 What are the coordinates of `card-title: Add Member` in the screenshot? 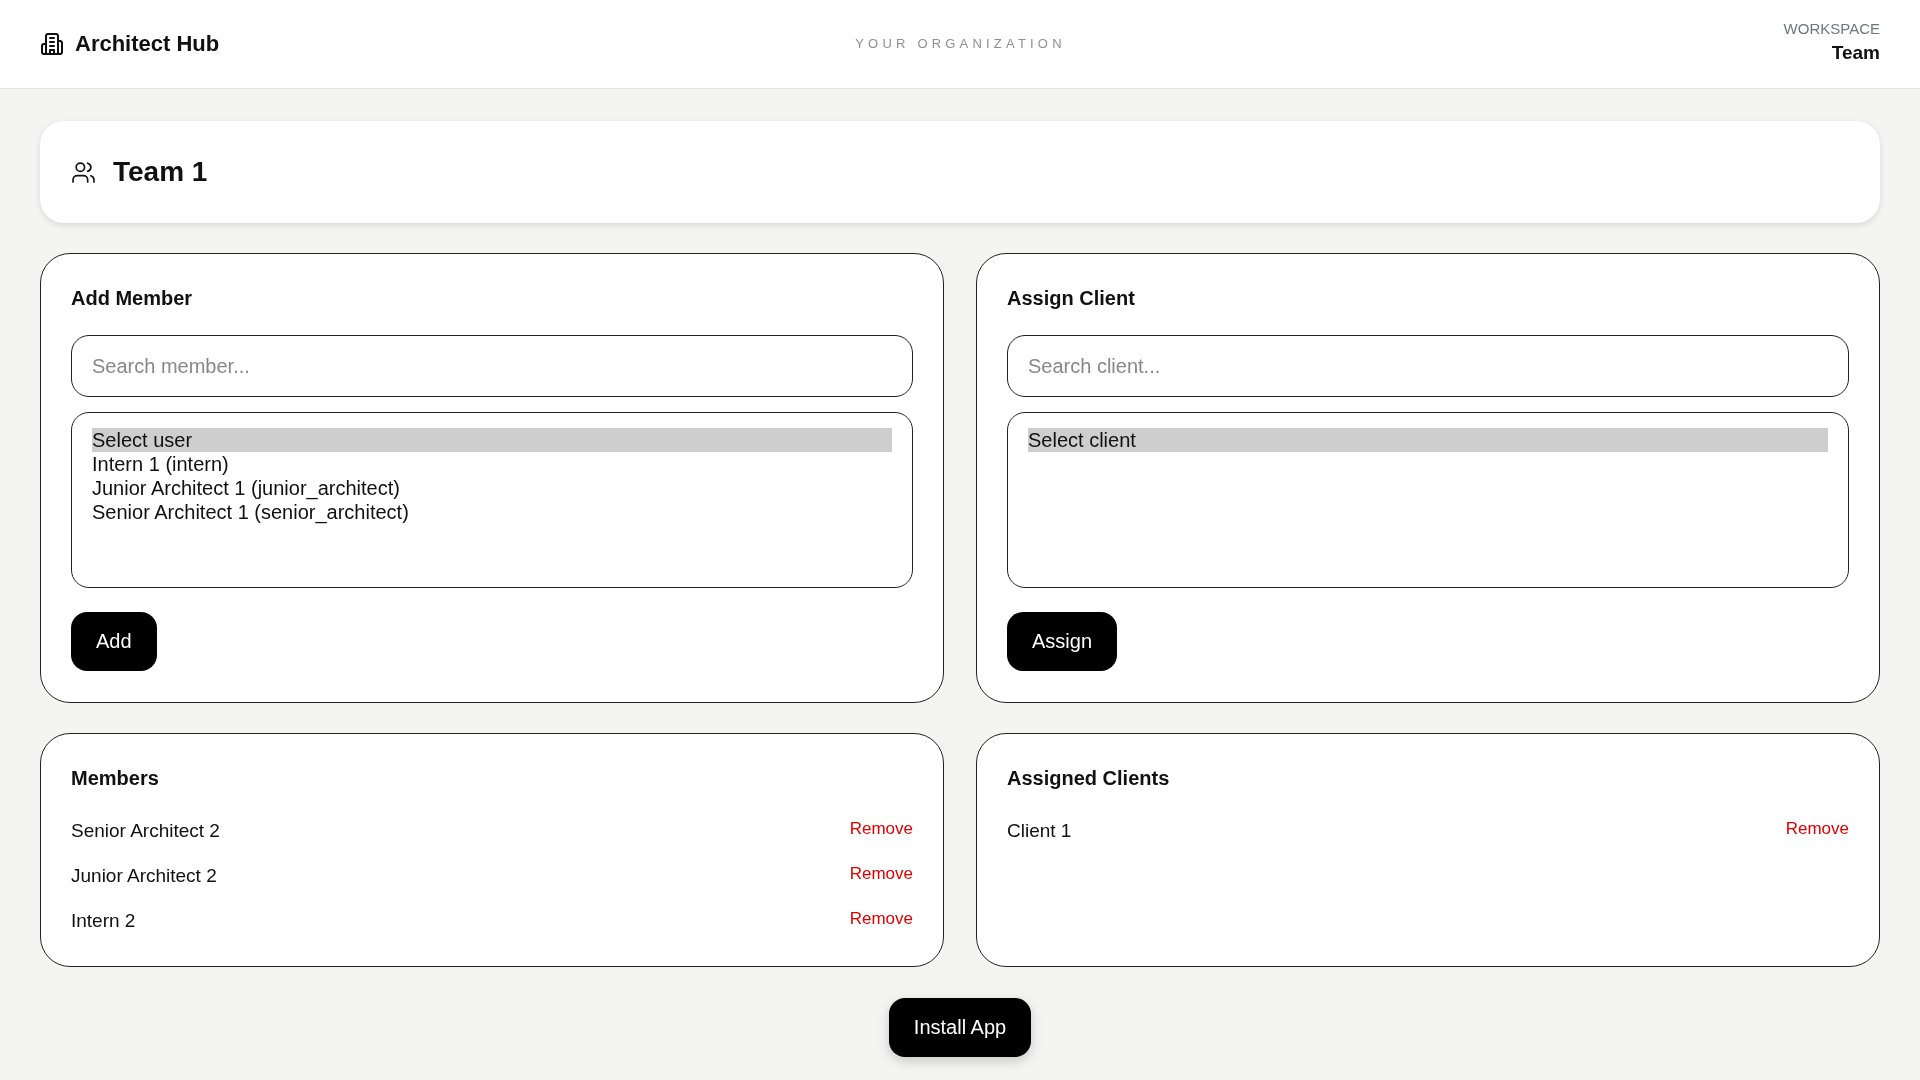 It's located at (132, 298).